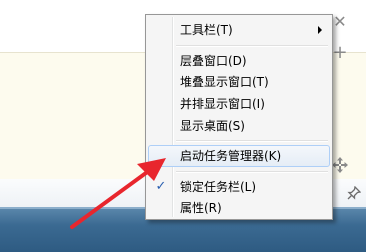 This screenshot has height=252, width=366. Describe the element at coordinates (201, 208) in the screenshot. I see `menu-item-label: 属性(R)` at that location.